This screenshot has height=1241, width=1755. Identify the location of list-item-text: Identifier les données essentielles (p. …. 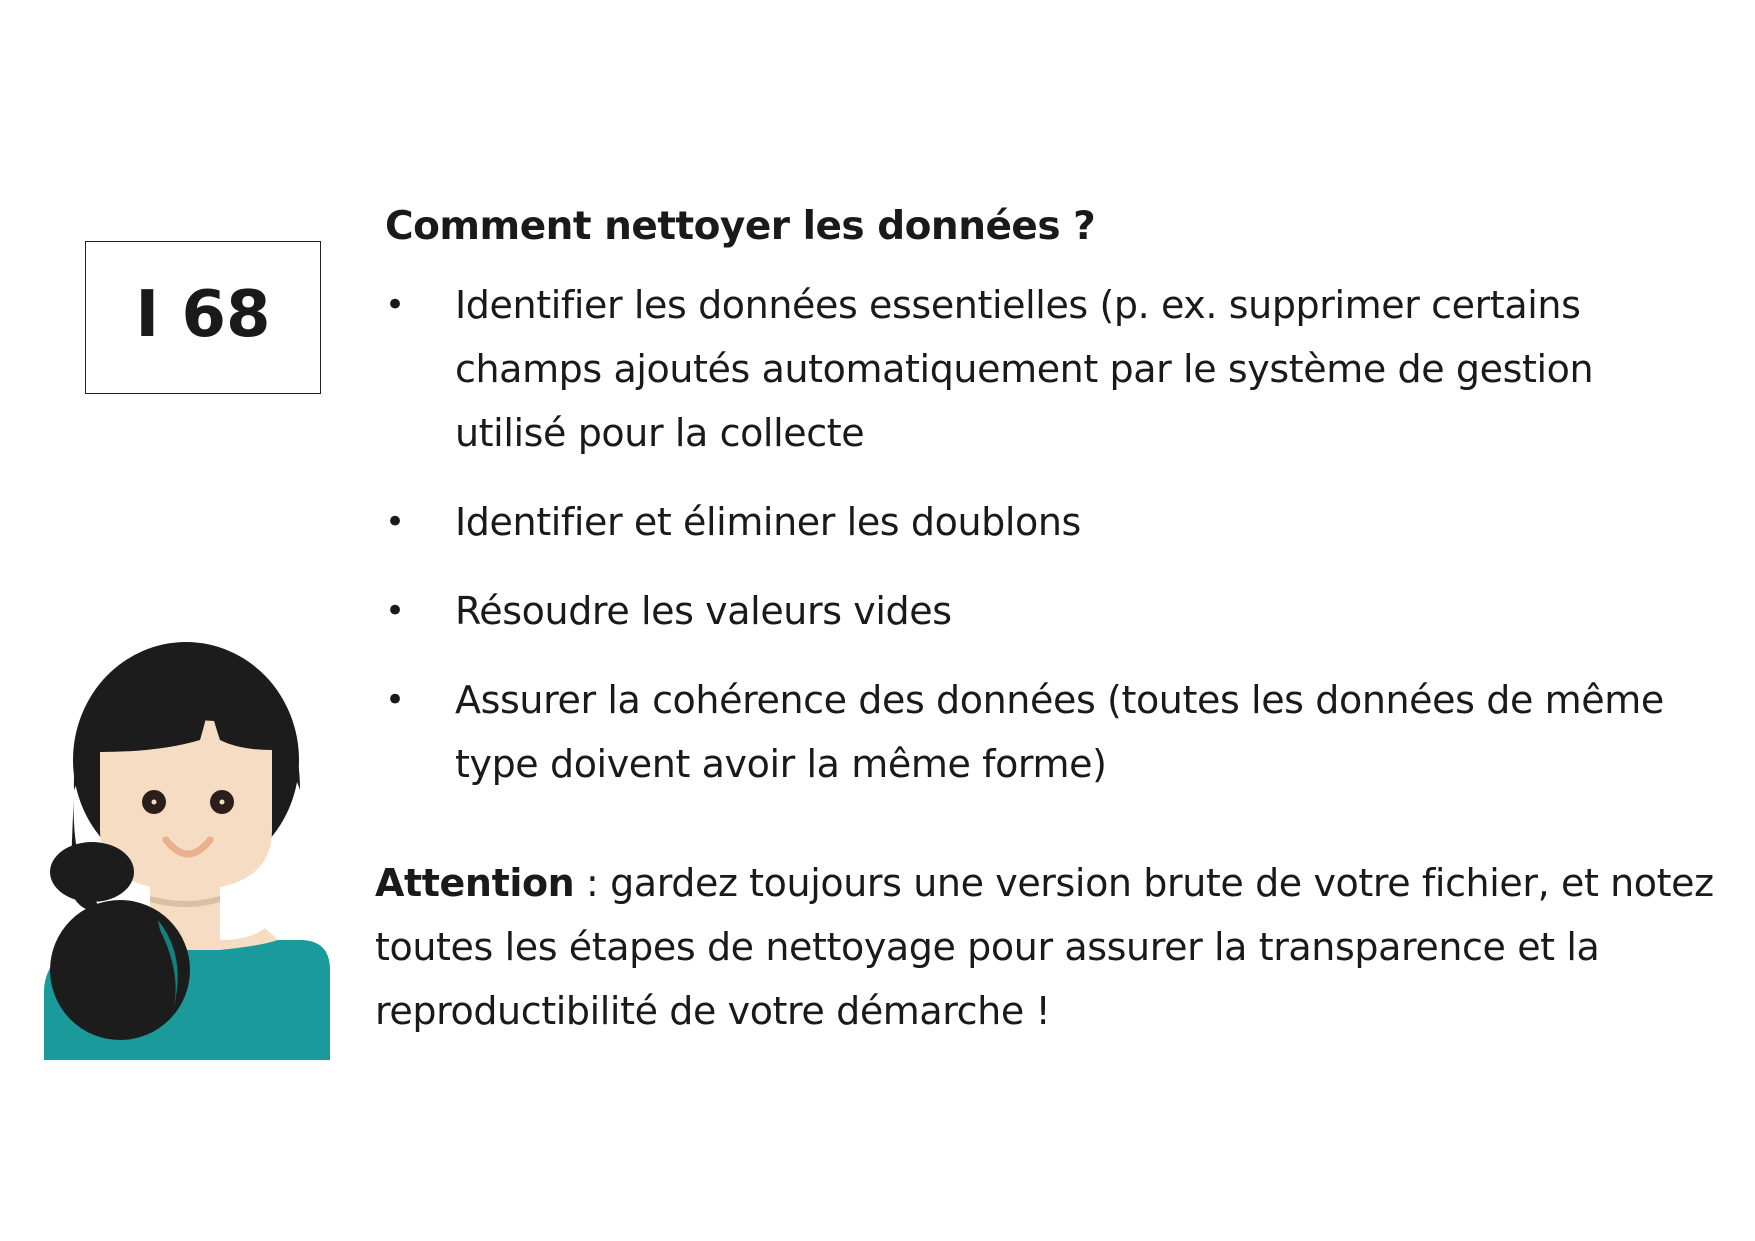
(1024, 368).